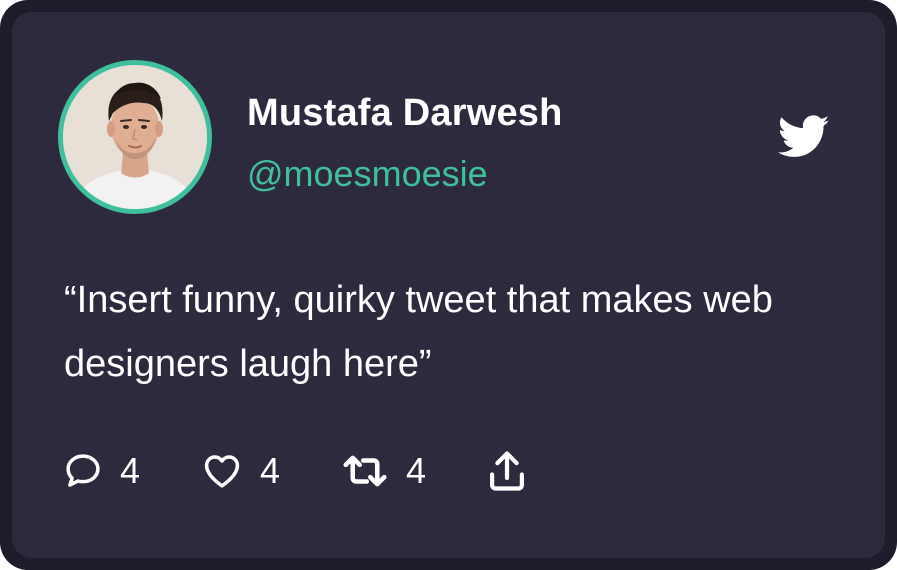  I want to click on like-count: 4, so click(270, 470).